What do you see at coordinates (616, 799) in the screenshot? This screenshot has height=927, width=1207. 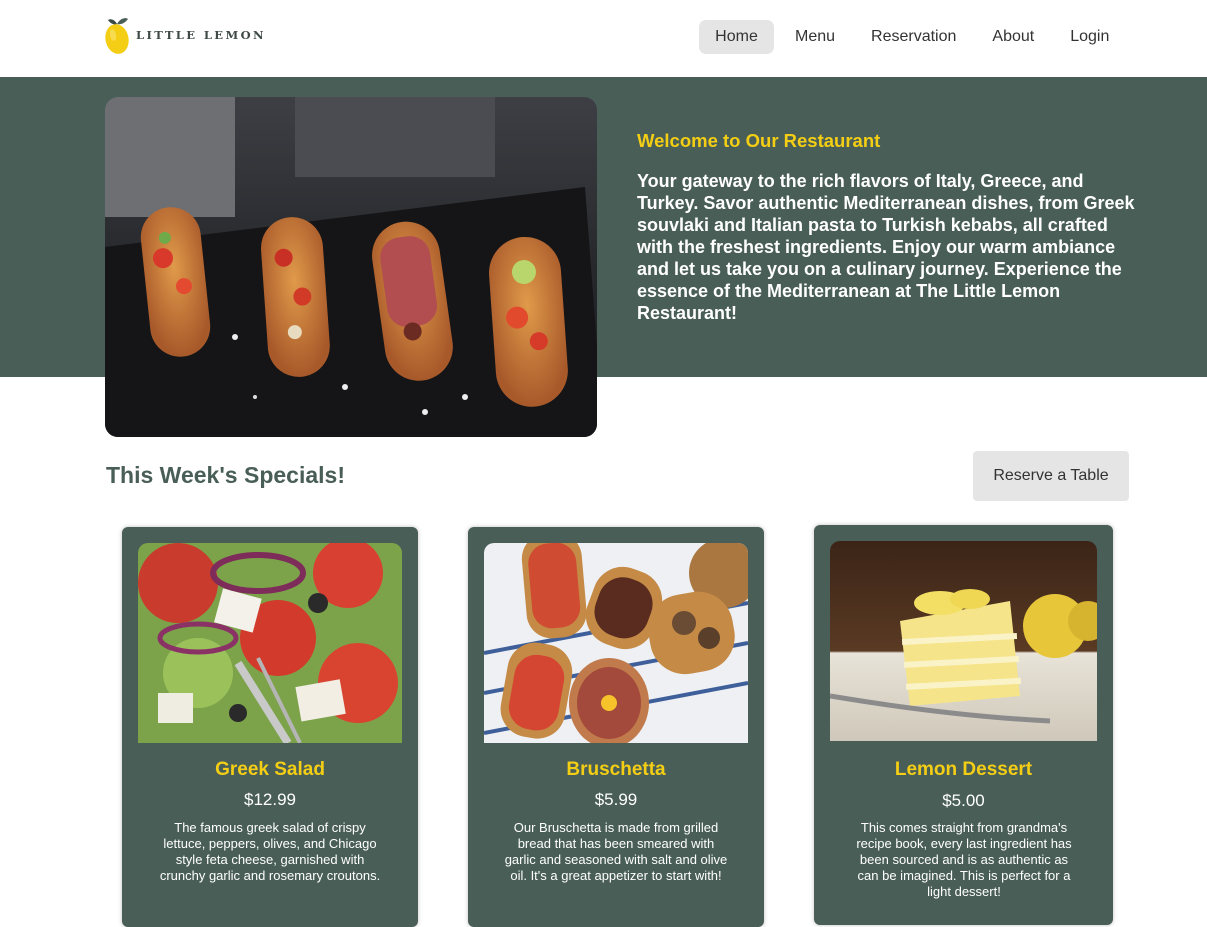 I see `special-price: $5.99` at bounding box center [616, 799].